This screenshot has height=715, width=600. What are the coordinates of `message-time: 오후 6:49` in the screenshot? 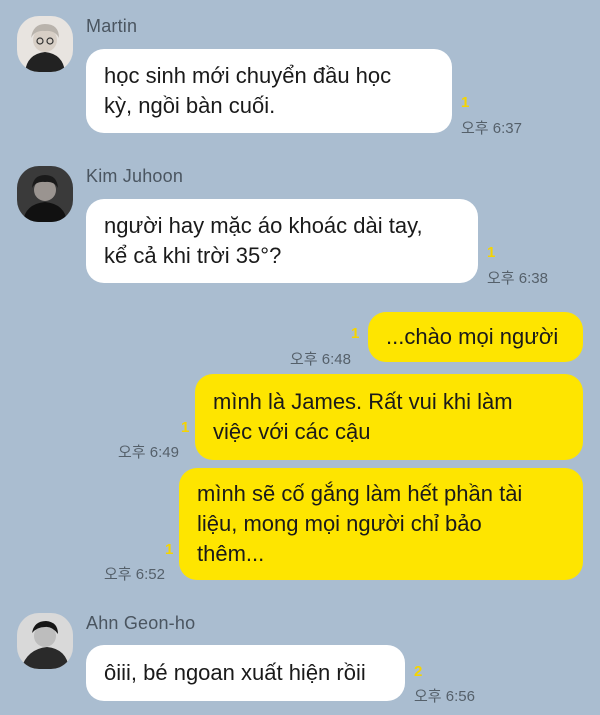 It's located at (148, 452).